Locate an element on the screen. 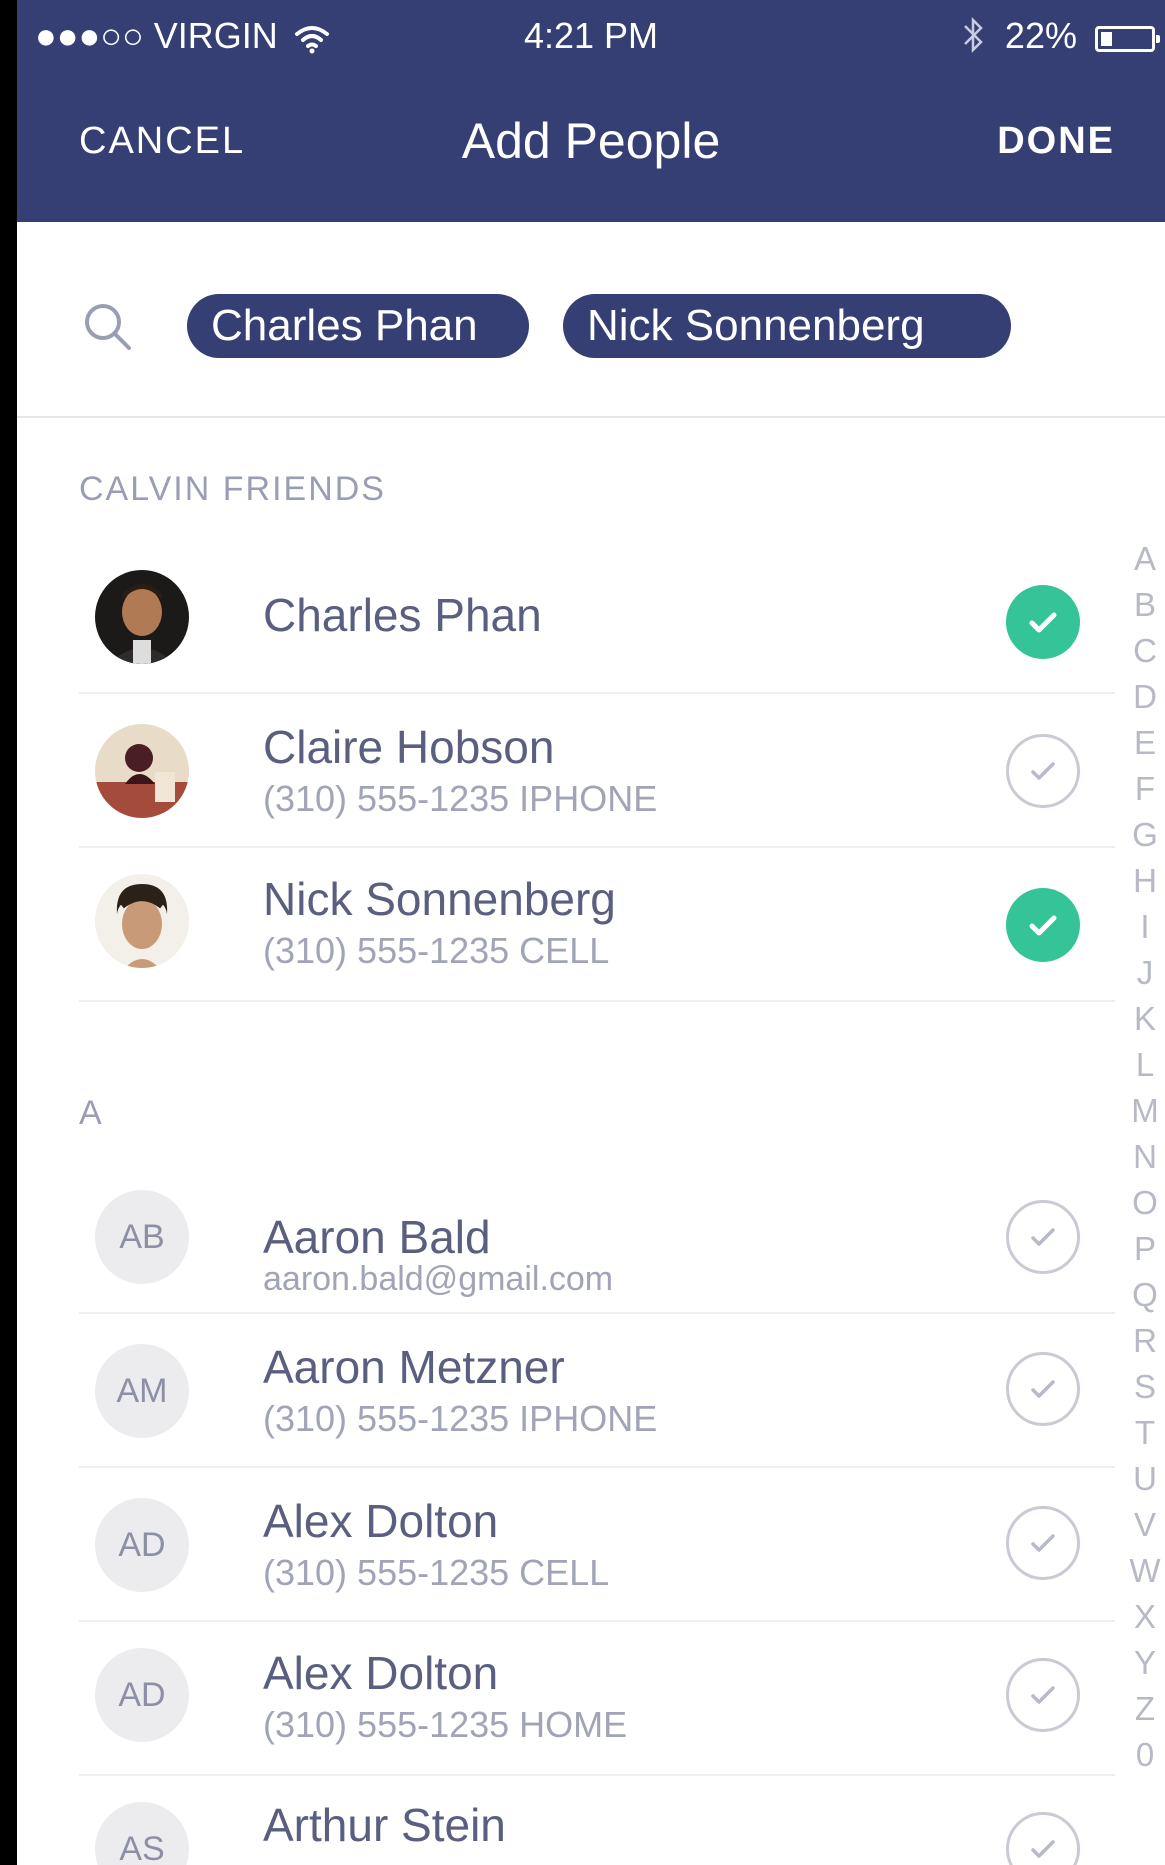 This screenshot has height=1865, width=1165. index-letter: T is located at coordinates (1145, 1433).